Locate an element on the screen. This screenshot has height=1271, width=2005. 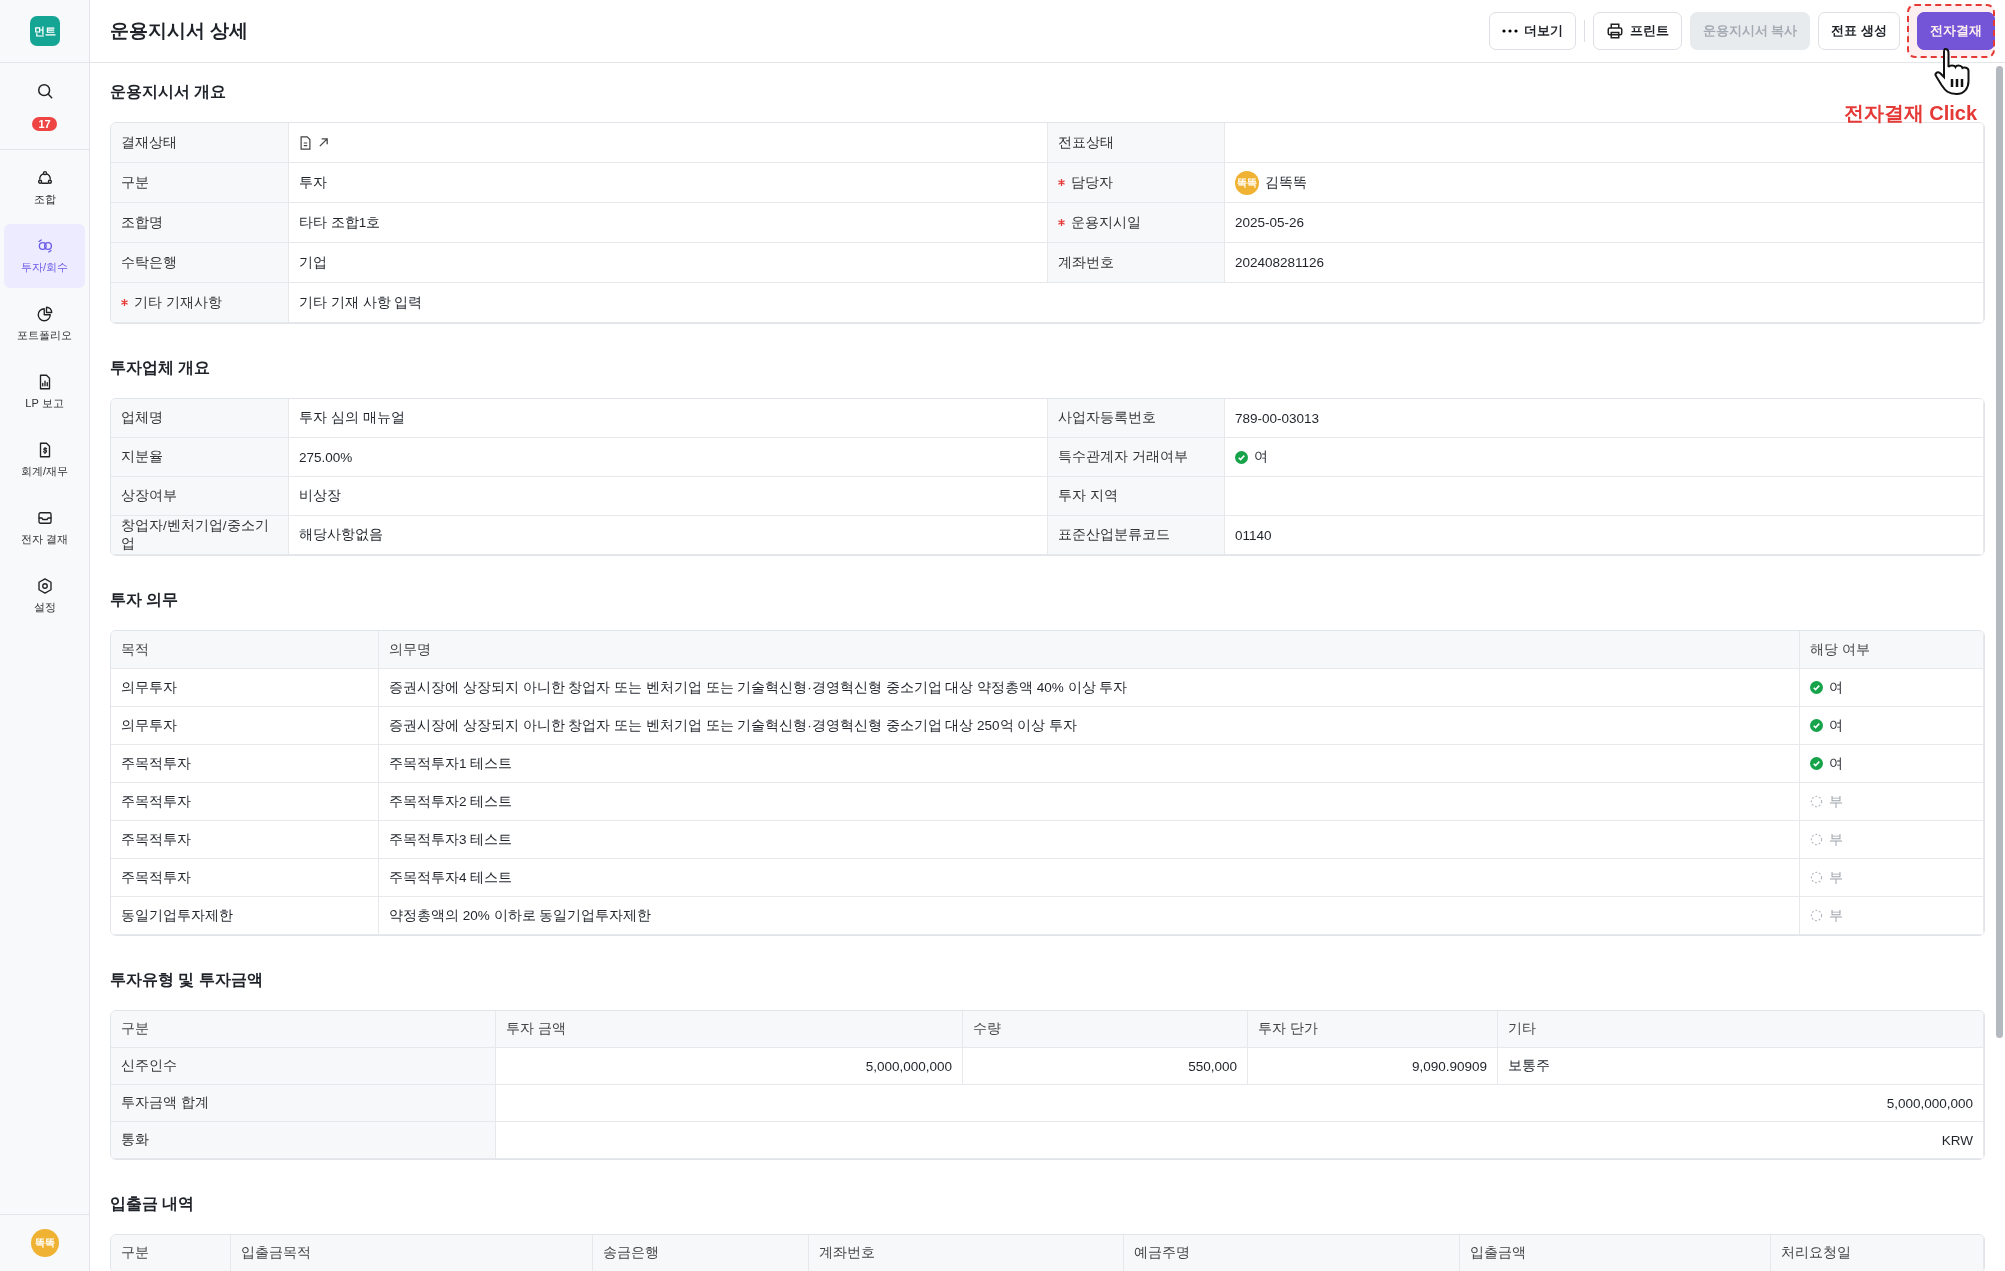
field-label: 표준산업분류코드 is located at coordinates (1136, 535).